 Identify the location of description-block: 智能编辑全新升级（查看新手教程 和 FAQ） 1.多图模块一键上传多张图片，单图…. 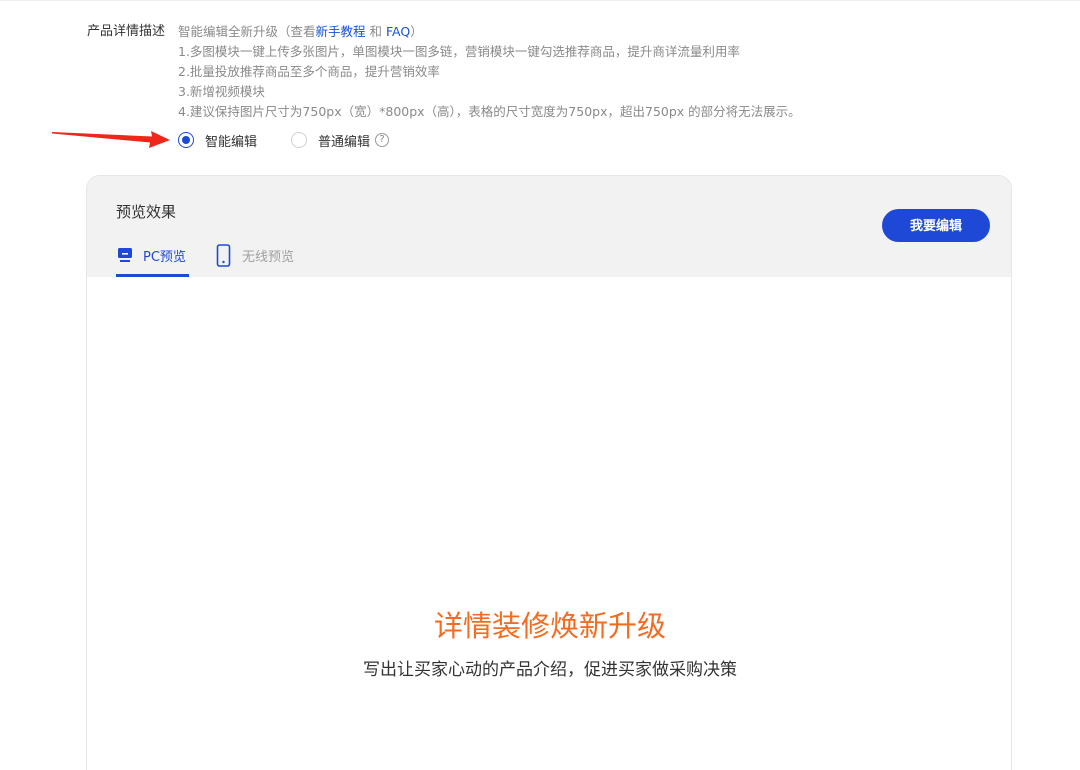
(489, 72).